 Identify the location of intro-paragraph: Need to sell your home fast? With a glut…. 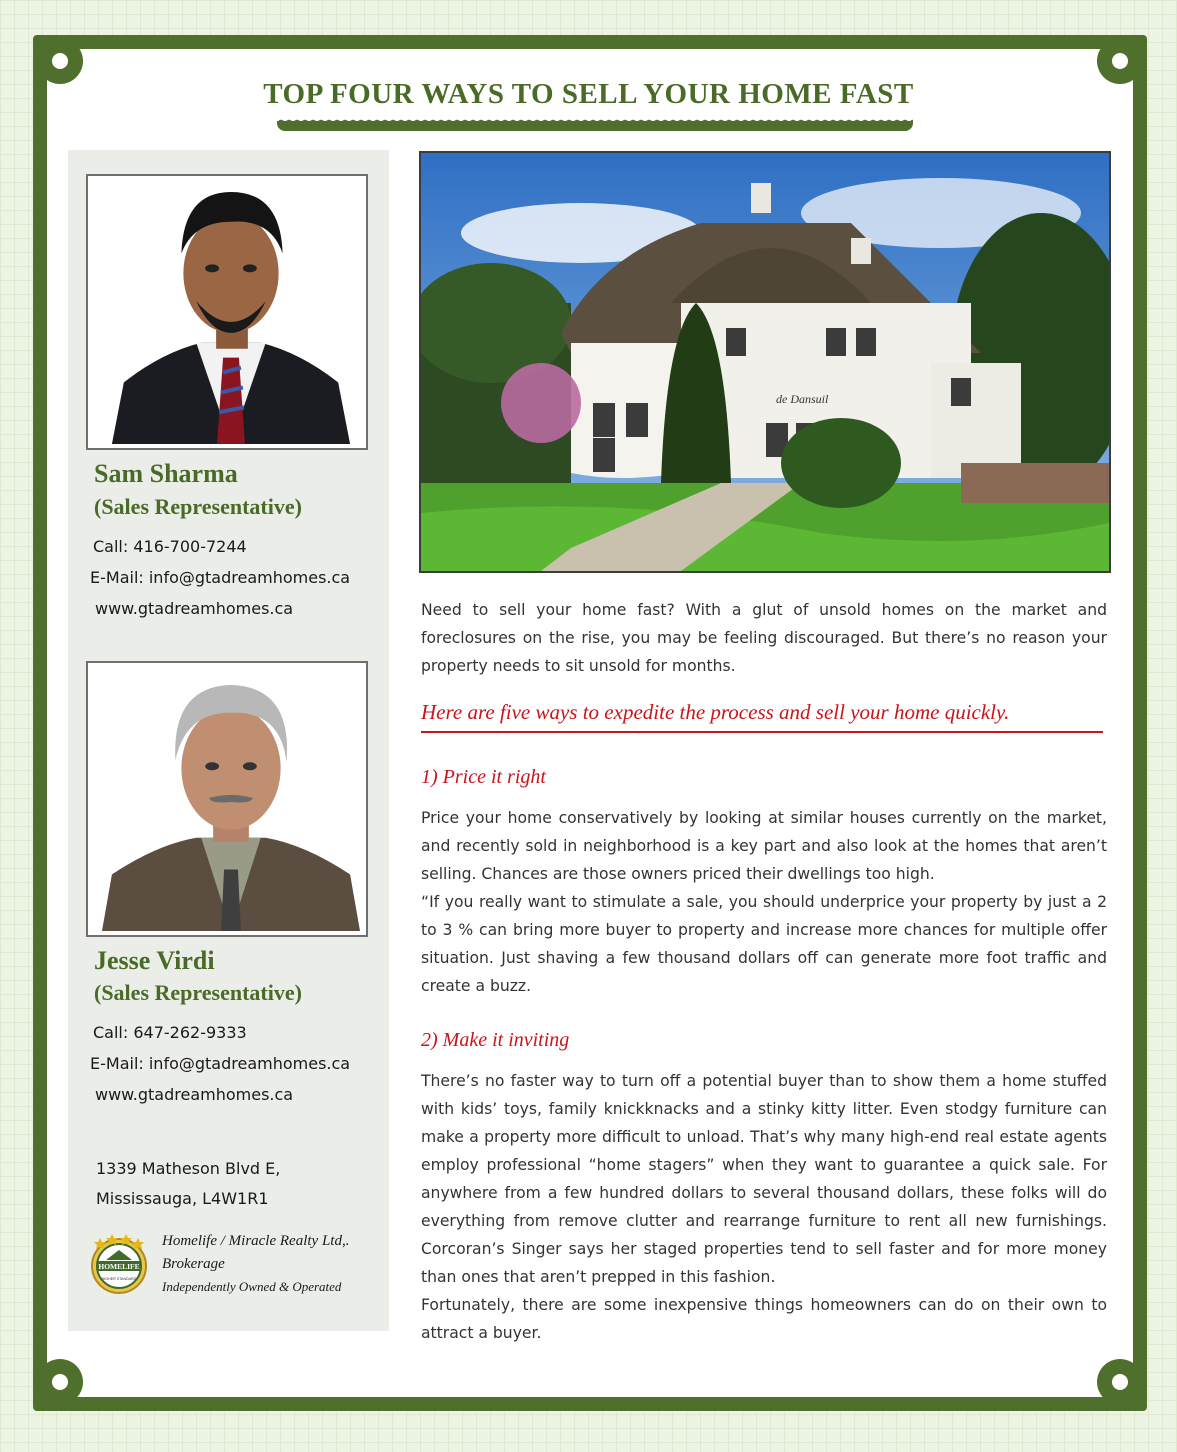
(764, 638).